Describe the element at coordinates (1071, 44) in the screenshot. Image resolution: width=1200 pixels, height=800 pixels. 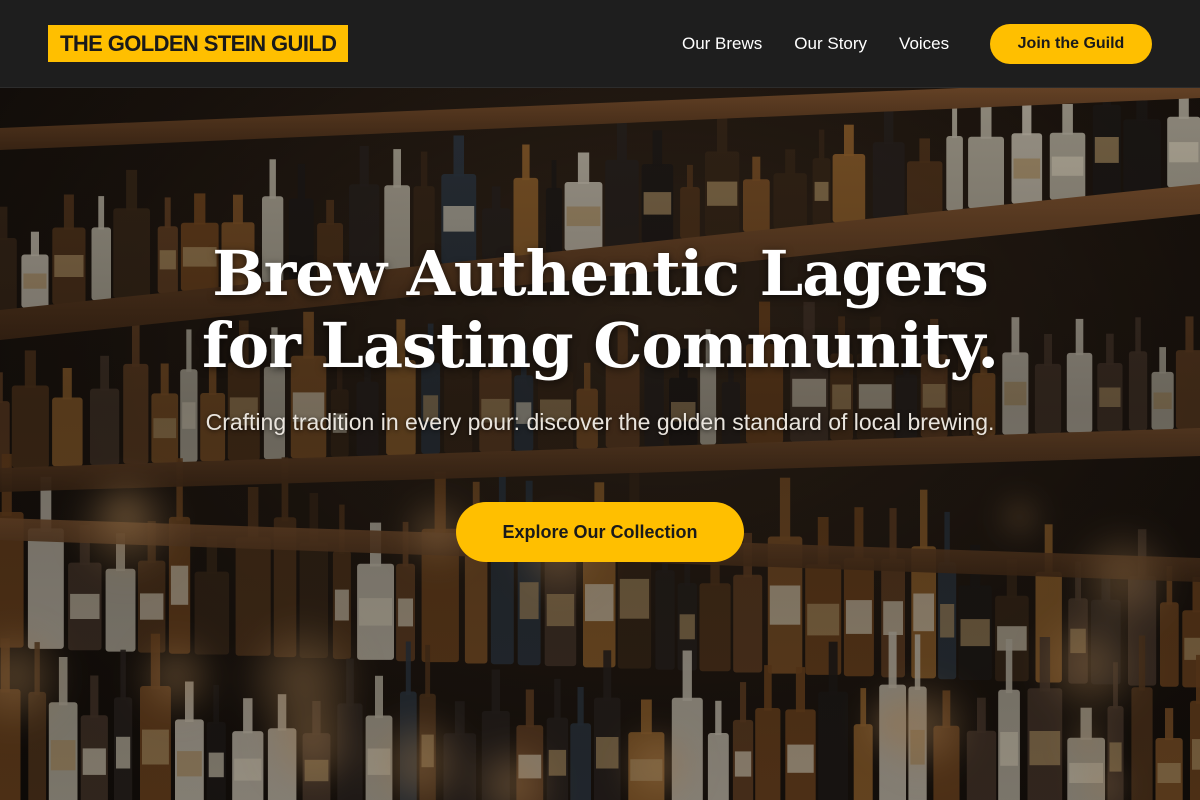
I see `join-the-guild-button: Join the Guild` at that location.